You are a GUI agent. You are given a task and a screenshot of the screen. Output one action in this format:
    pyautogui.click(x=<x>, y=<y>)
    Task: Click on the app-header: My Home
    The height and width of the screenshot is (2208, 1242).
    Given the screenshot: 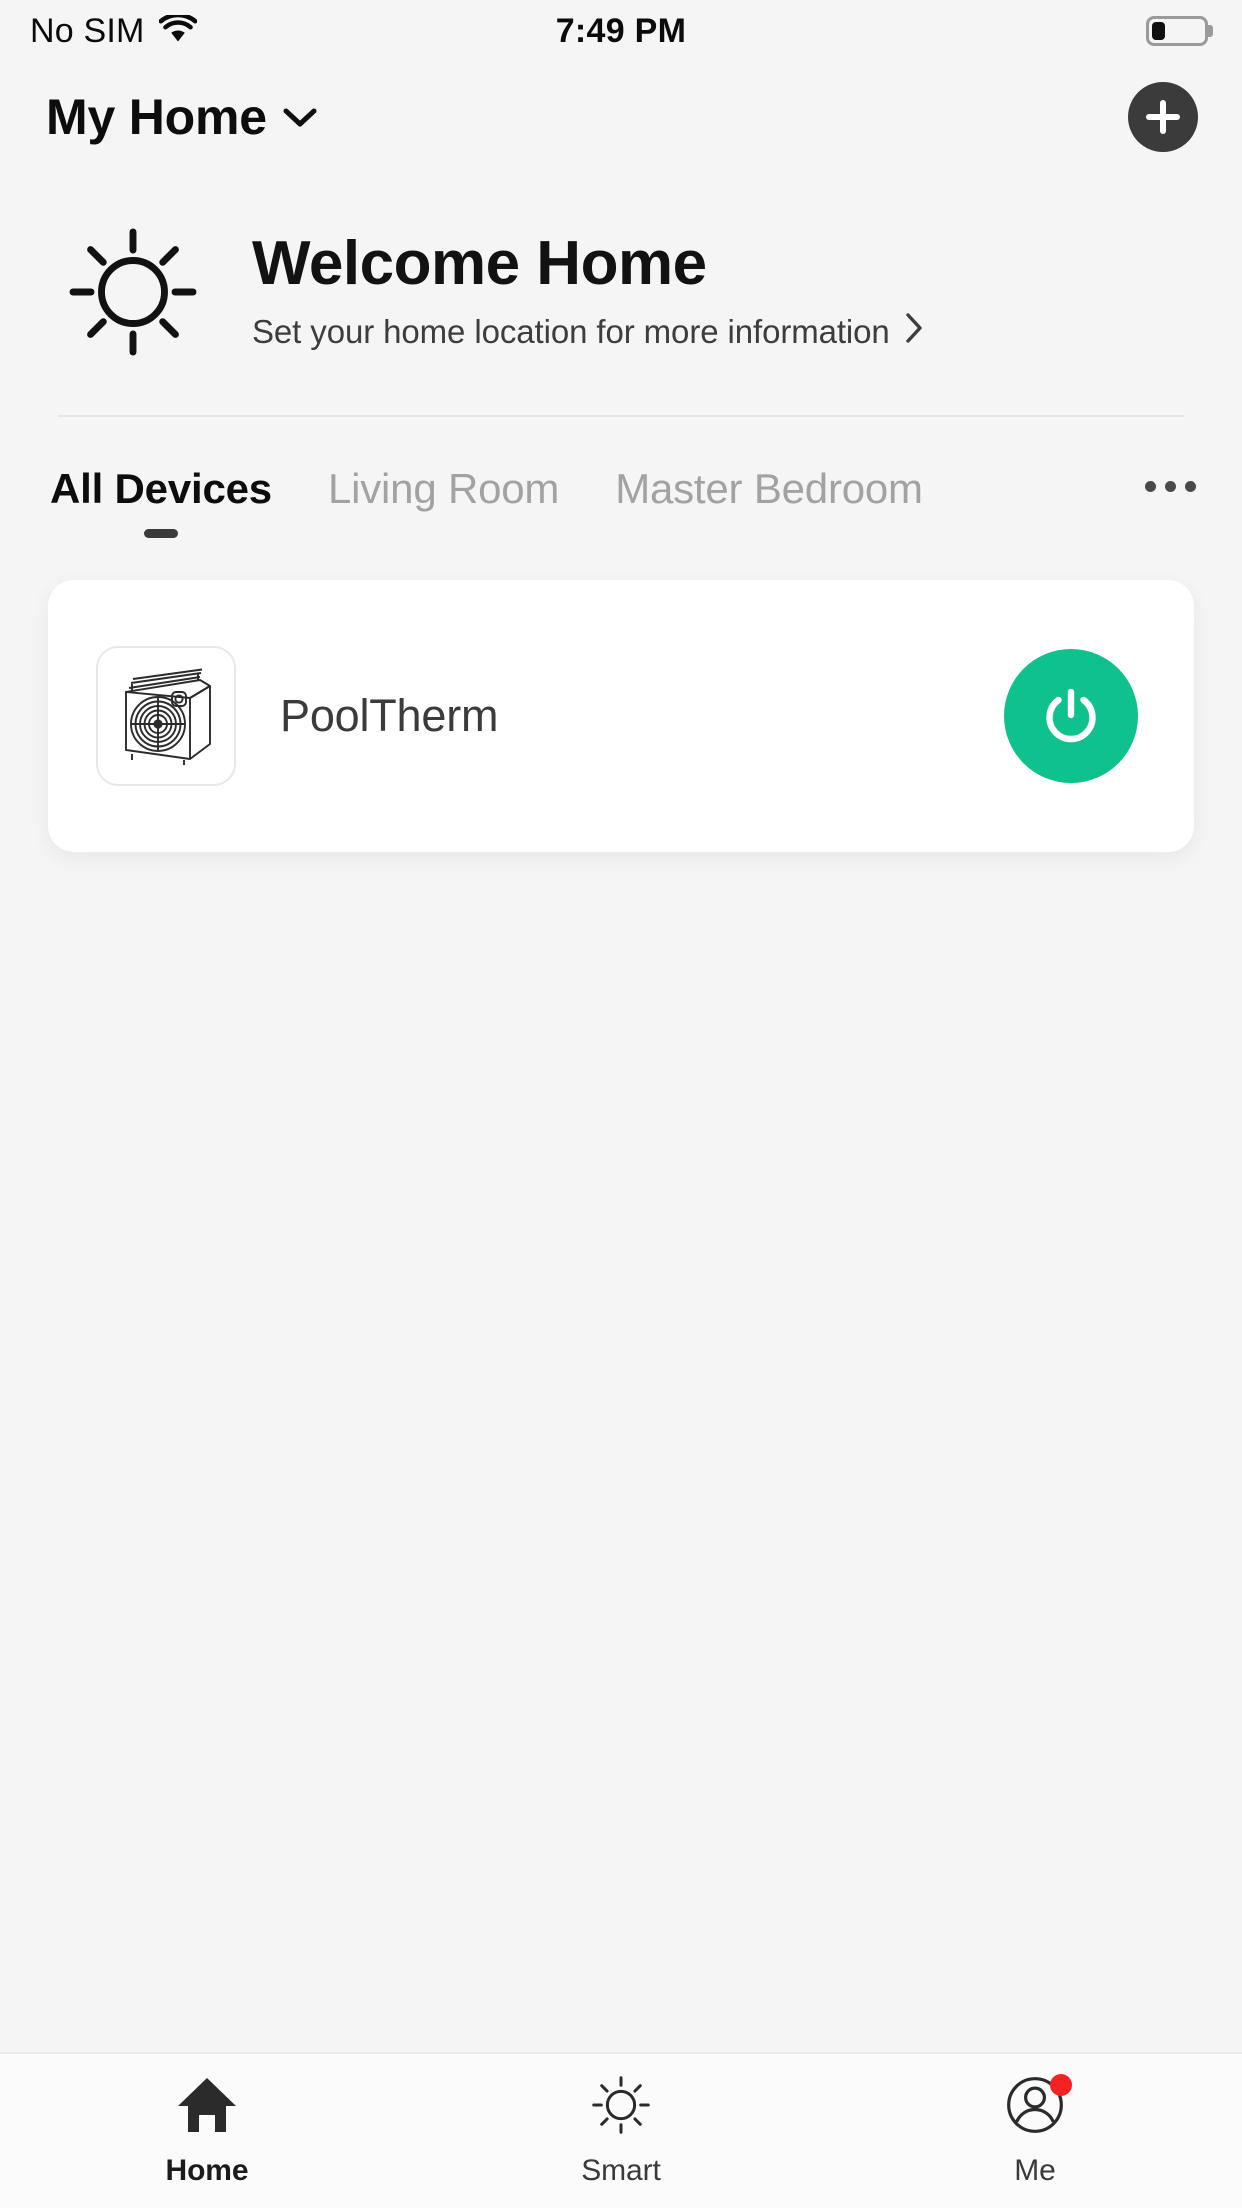 What is the action you would take?
    pyautogui.click(x=621, y=117)
    